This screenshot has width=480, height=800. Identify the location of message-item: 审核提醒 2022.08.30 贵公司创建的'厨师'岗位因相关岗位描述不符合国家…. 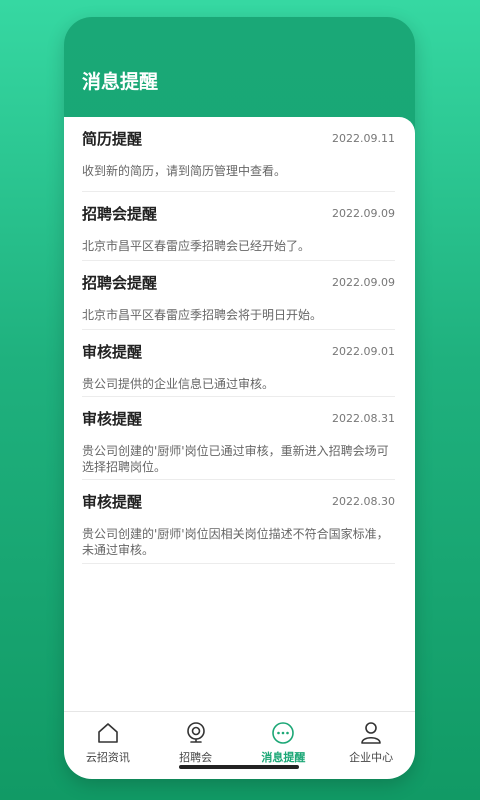
(238, 522).